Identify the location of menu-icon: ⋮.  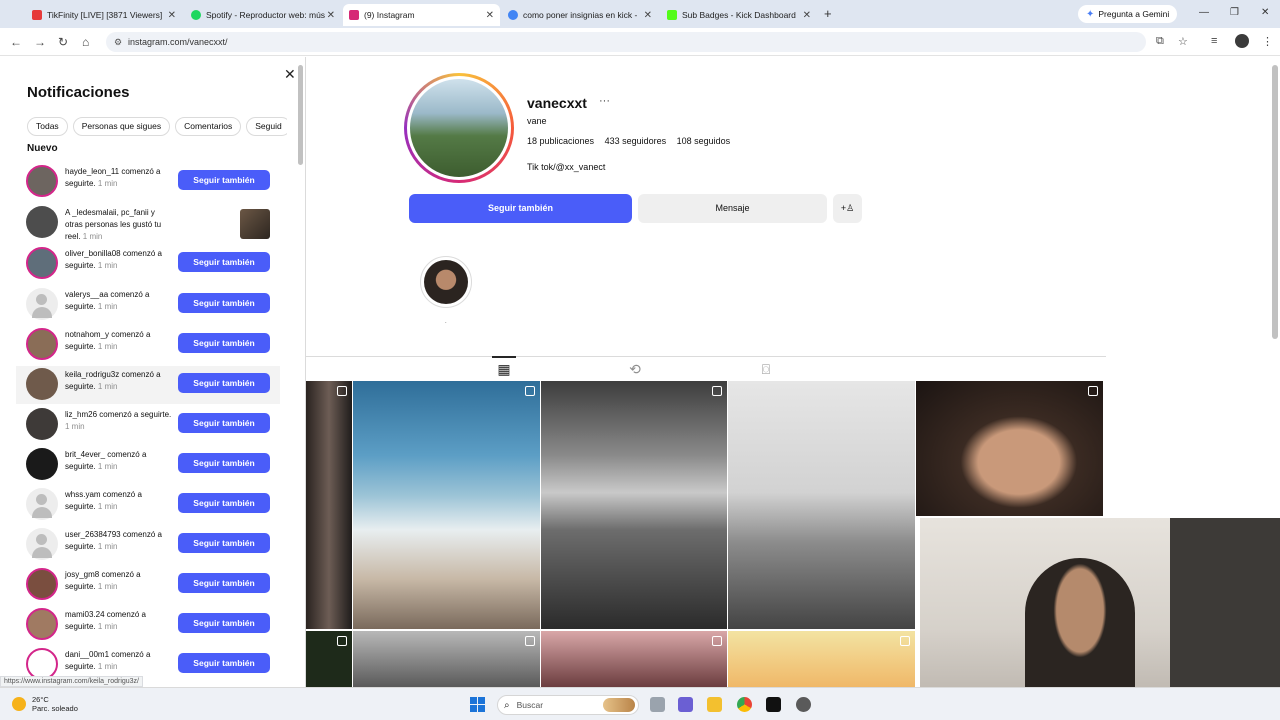
(1267, 41).